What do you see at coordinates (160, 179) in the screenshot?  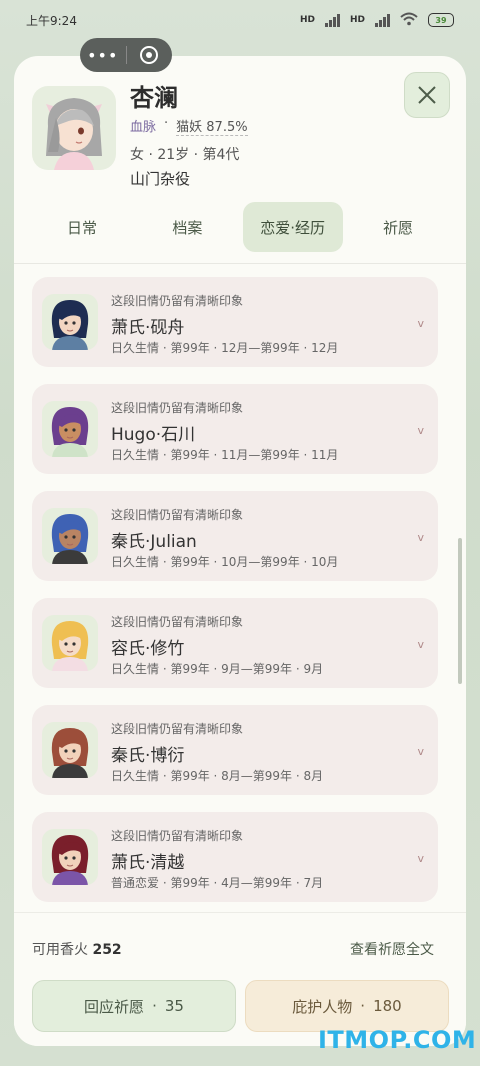 I see `character-role: 山门杂役` at bounding box center [160, 179].